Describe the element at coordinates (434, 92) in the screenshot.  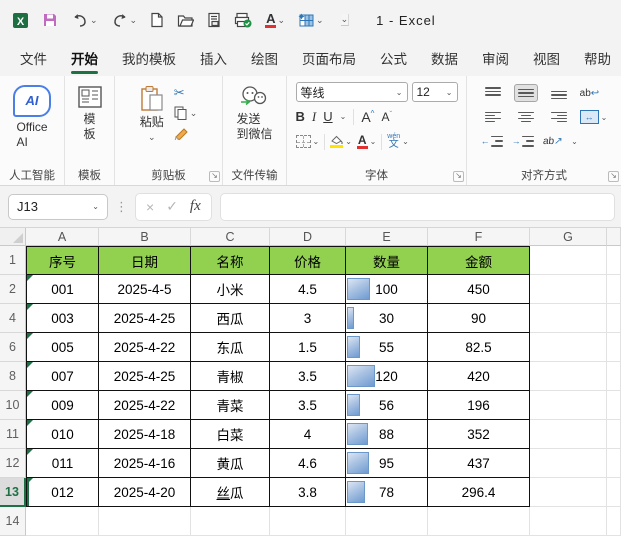
I see `font-size-select: 12 ⌄` at that location.